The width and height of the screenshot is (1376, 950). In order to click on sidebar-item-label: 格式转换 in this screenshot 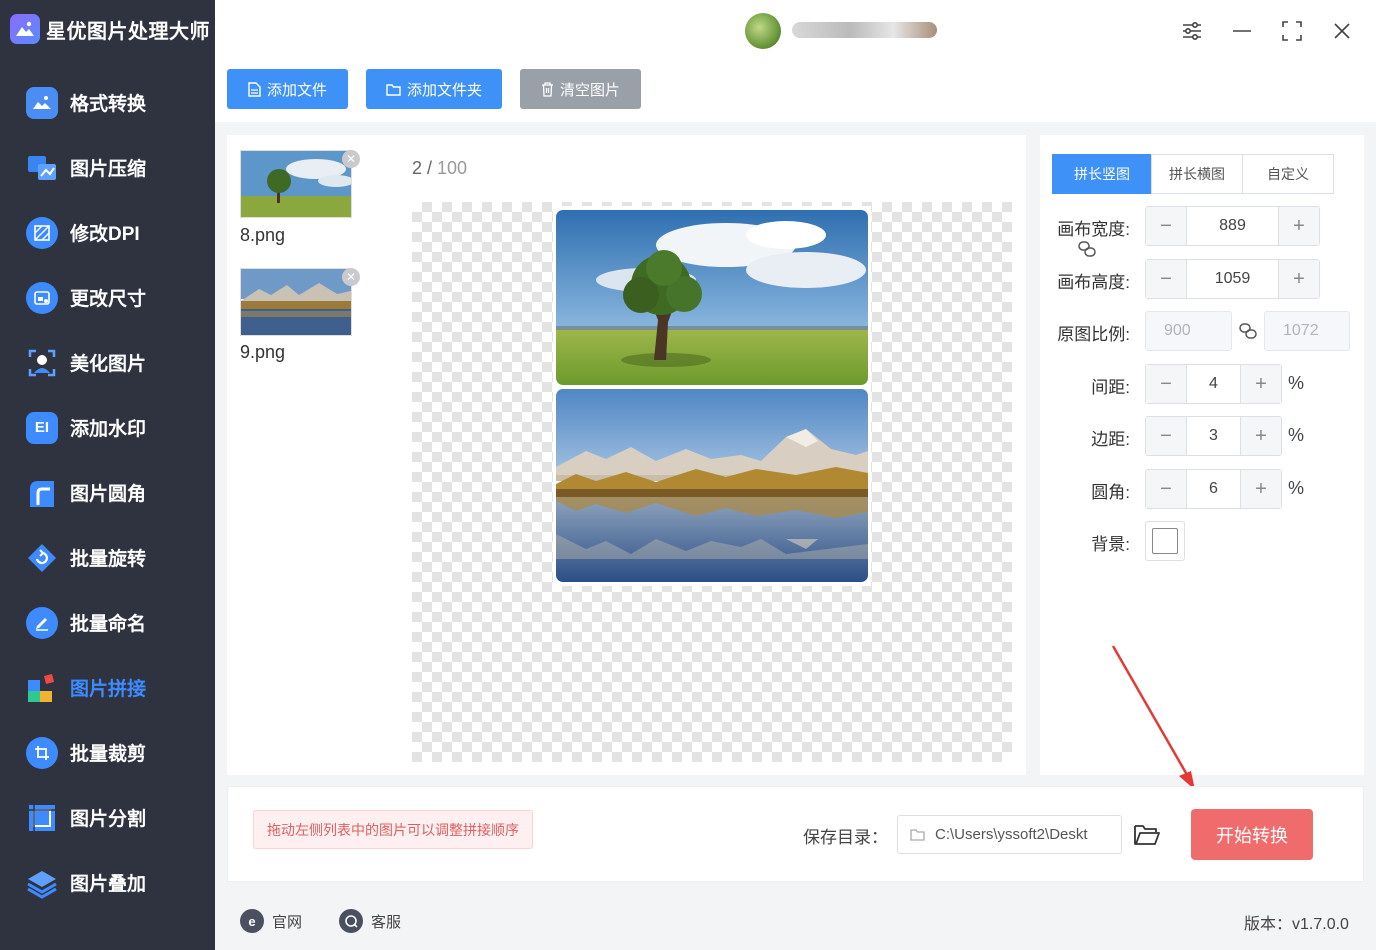, I will do `click(108, 104)`.